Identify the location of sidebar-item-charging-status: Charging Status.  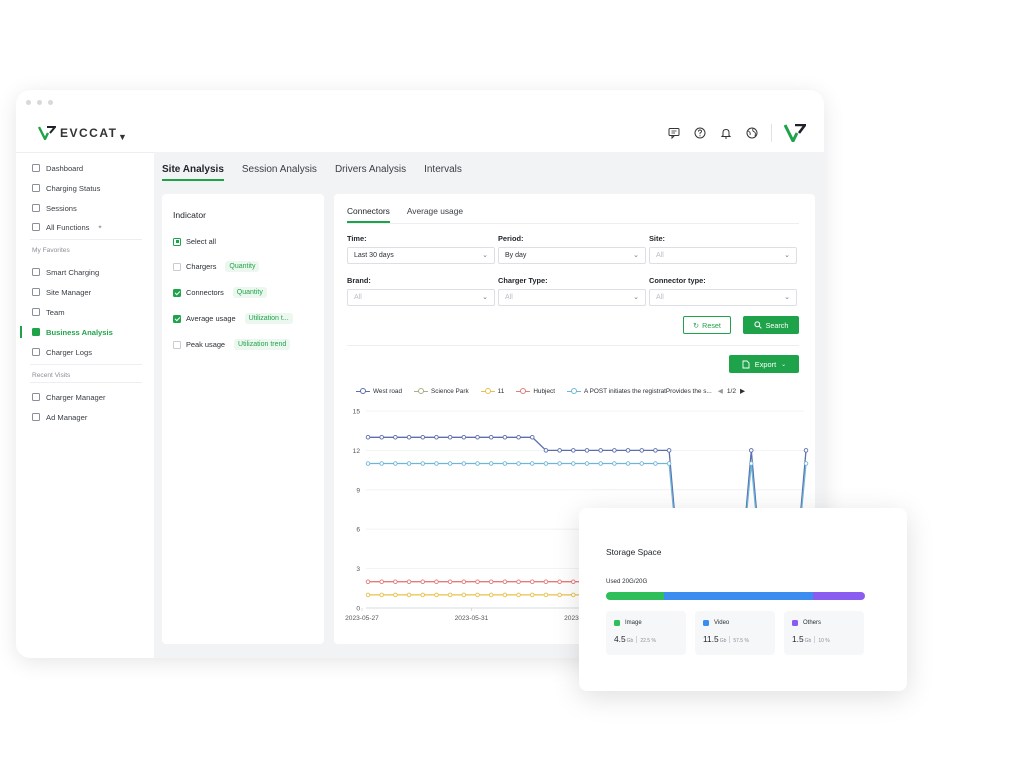
(66, 188).